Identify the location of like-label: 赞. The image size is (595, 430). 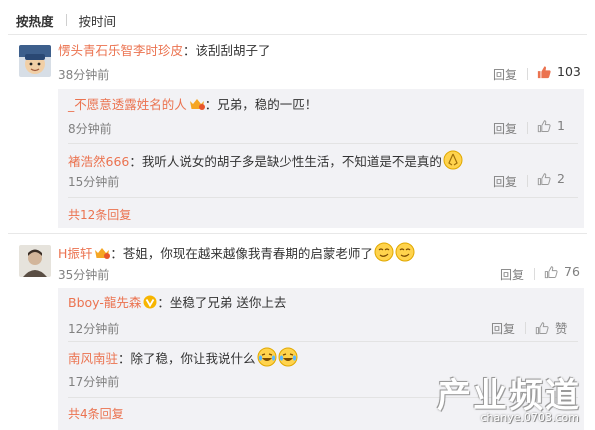
(561, 328).